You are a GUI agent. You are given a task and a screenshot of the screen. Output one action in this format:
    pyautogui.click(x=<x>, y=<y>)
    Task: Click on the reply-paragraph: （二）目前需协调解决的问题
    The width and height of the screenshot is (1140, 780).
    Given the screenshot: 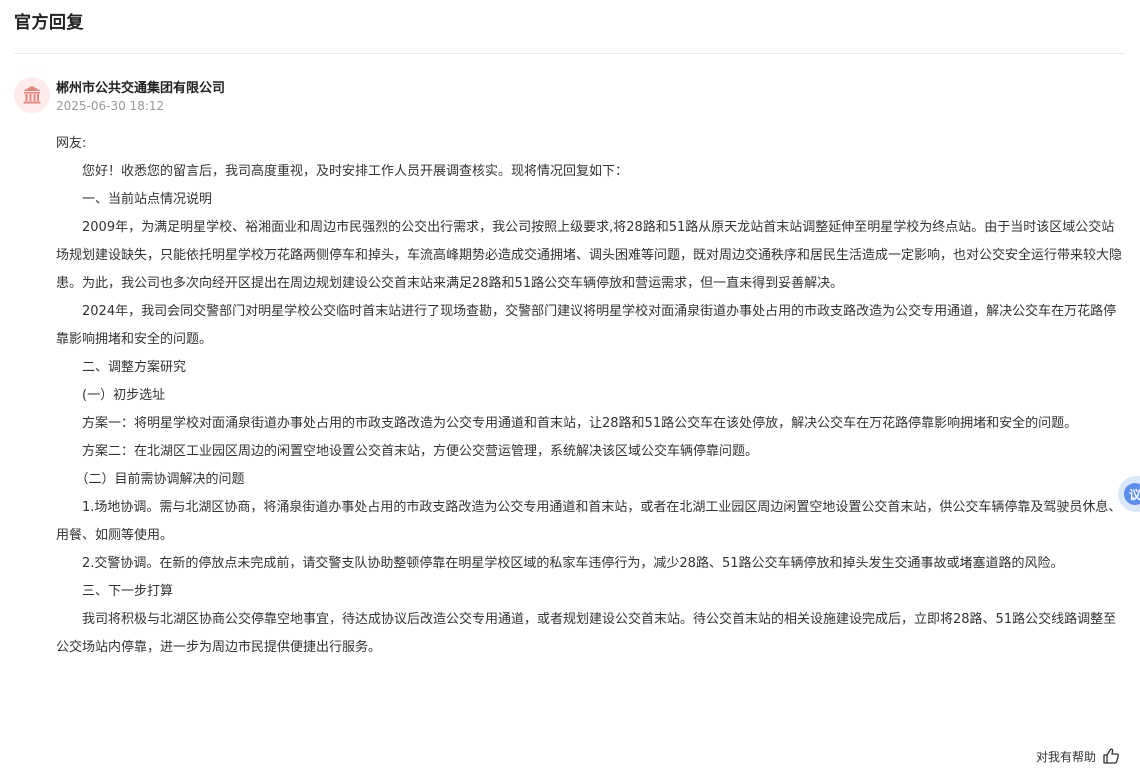 What is the action you would take?
    pyautogui.click(x=150, y=479)
    